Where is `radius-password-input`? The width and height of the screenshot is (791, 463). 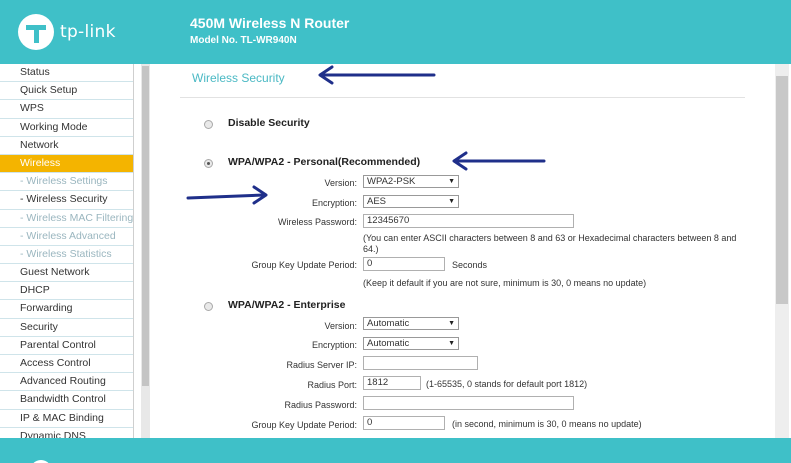 radius-password-input is located at coordinates (468, 403).